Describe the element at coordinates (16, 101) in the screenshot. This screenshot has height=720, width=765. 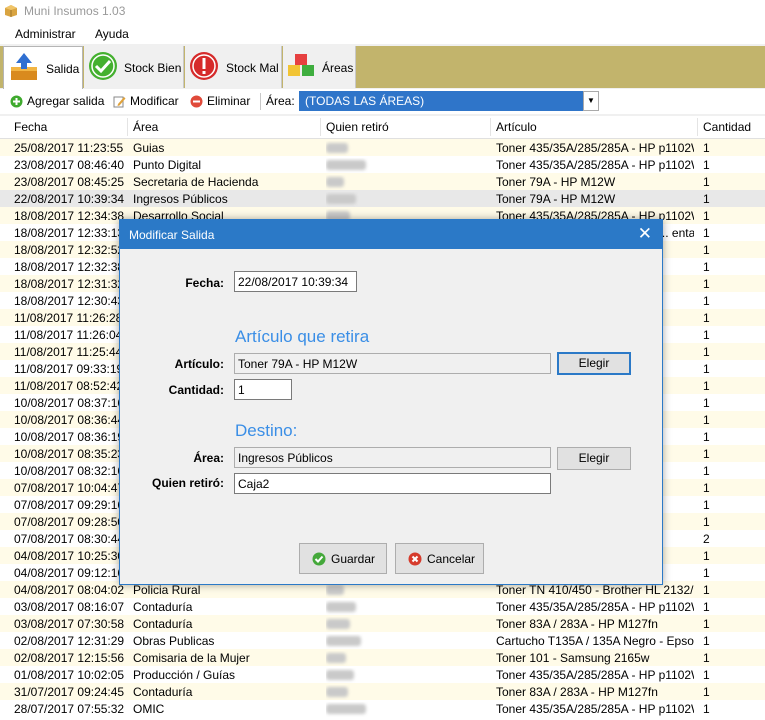
I see `plus-circle-icon` at that location.